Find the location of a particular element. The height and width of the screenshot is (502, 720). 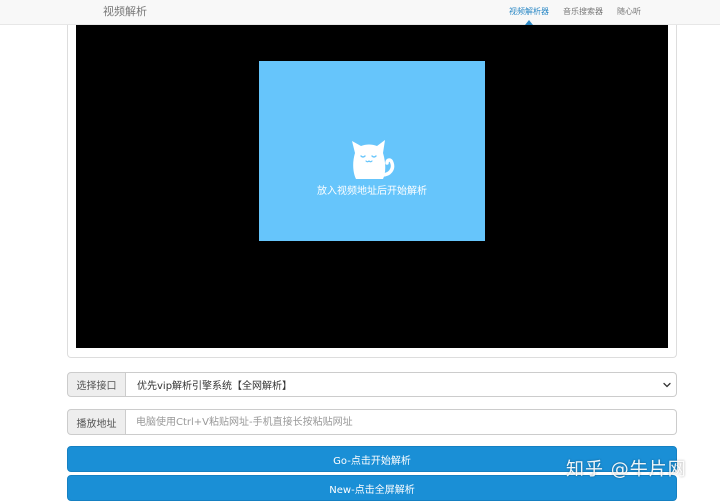

url-input-group: 播放地址 is located at coordinates (372, 422).